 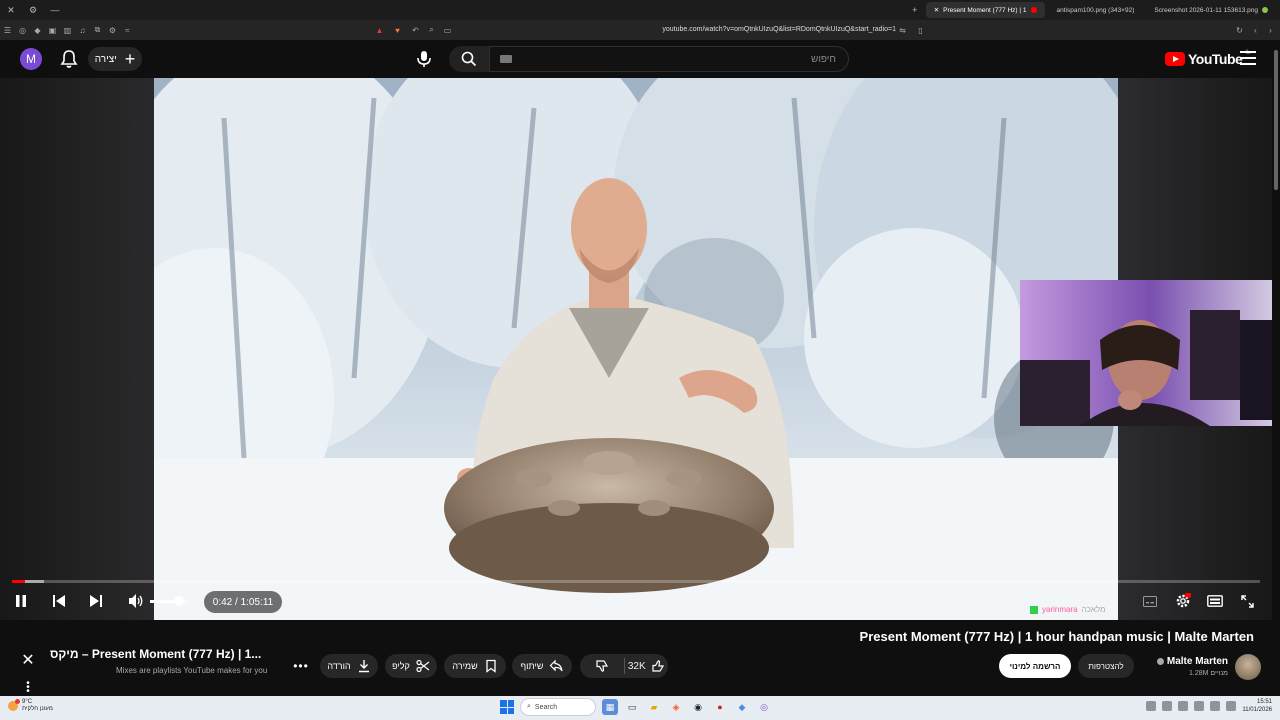 I want to click on volume-knob, so click(x=178, y=601).